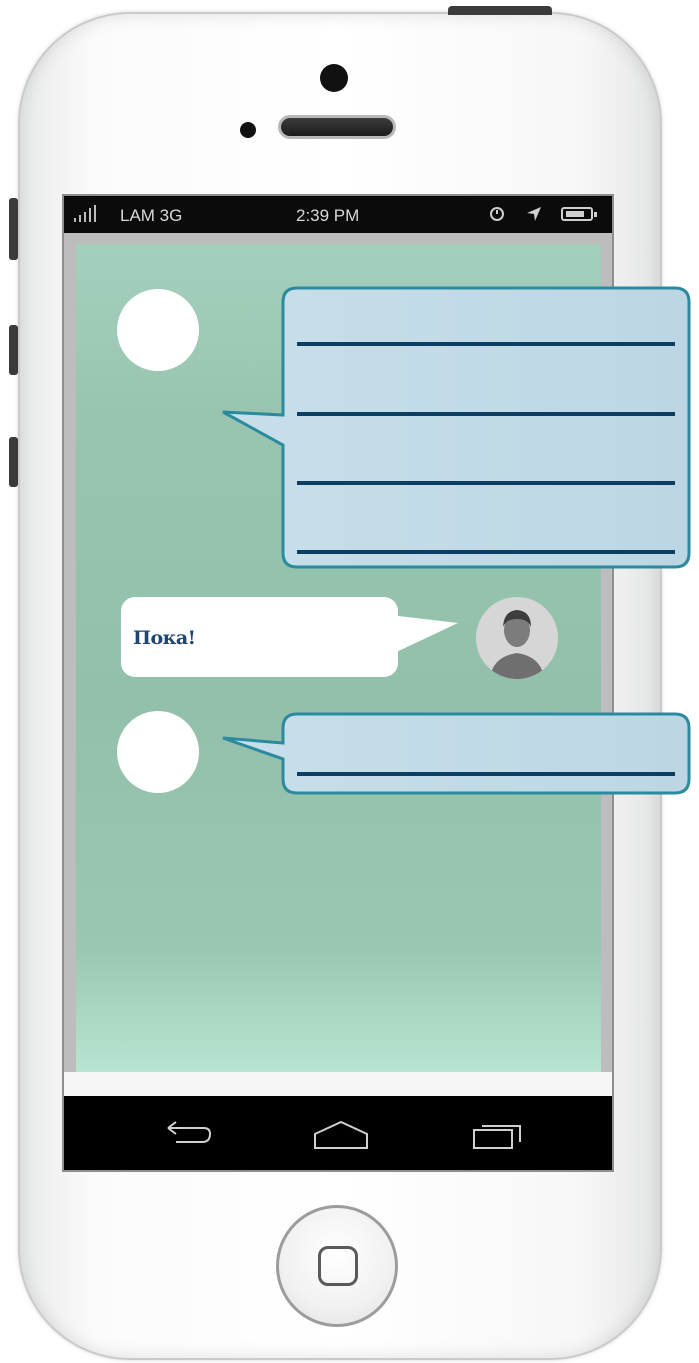  What do you see at coordinates (338, 1266) in the screenshot?
I see `home-button-square-icon` at bounding box center [338, 1266].